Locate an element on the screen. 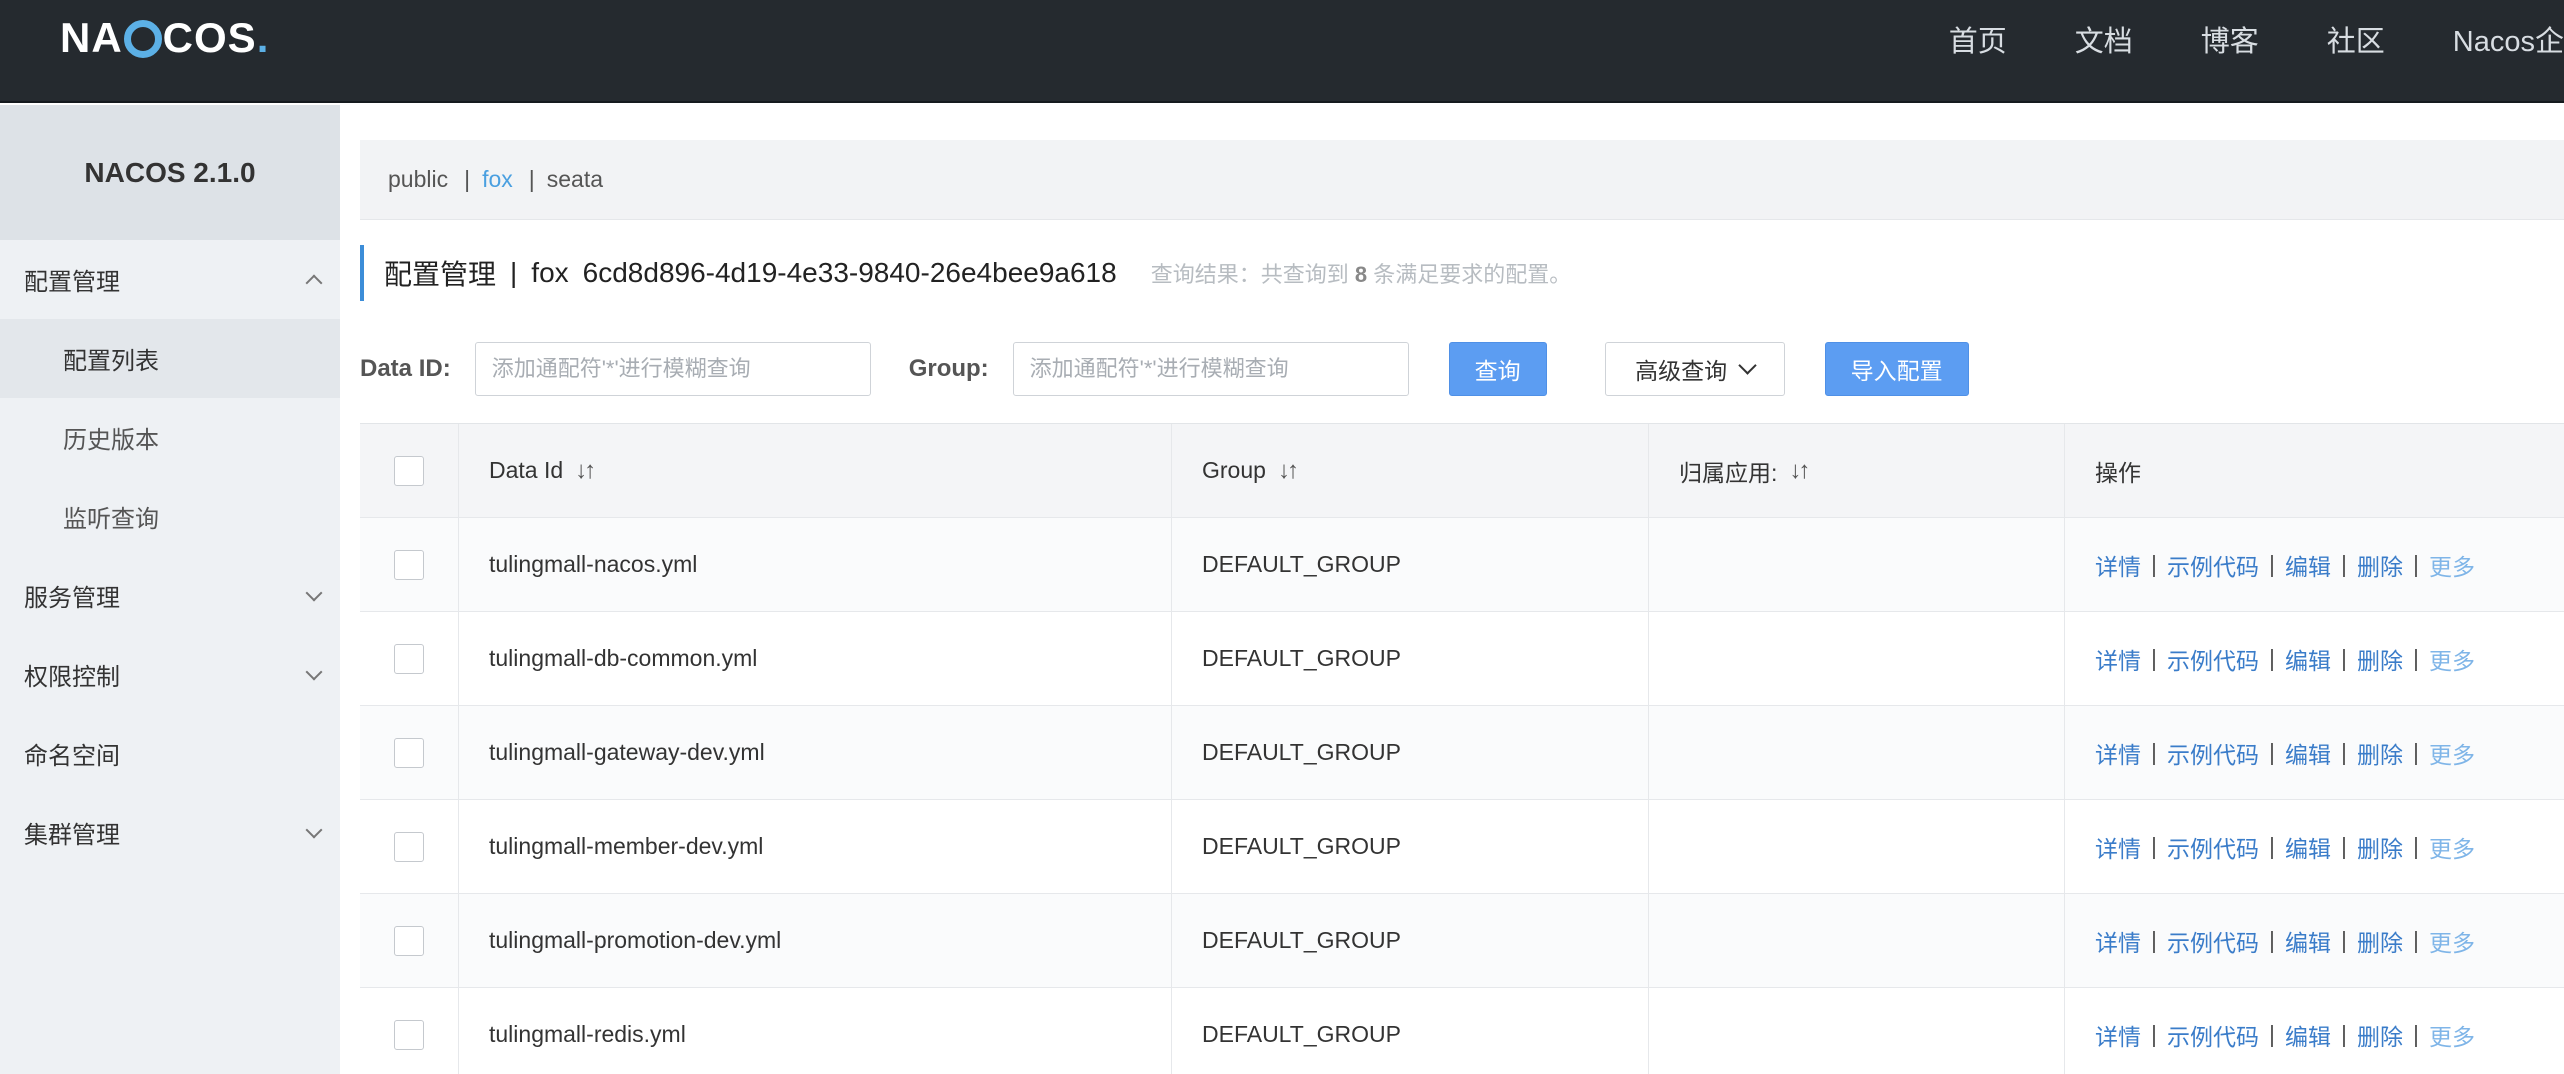 The width and height of the screenshot is (2564, 1074). query-button: 查询 is located at coordinates (1497, 369).